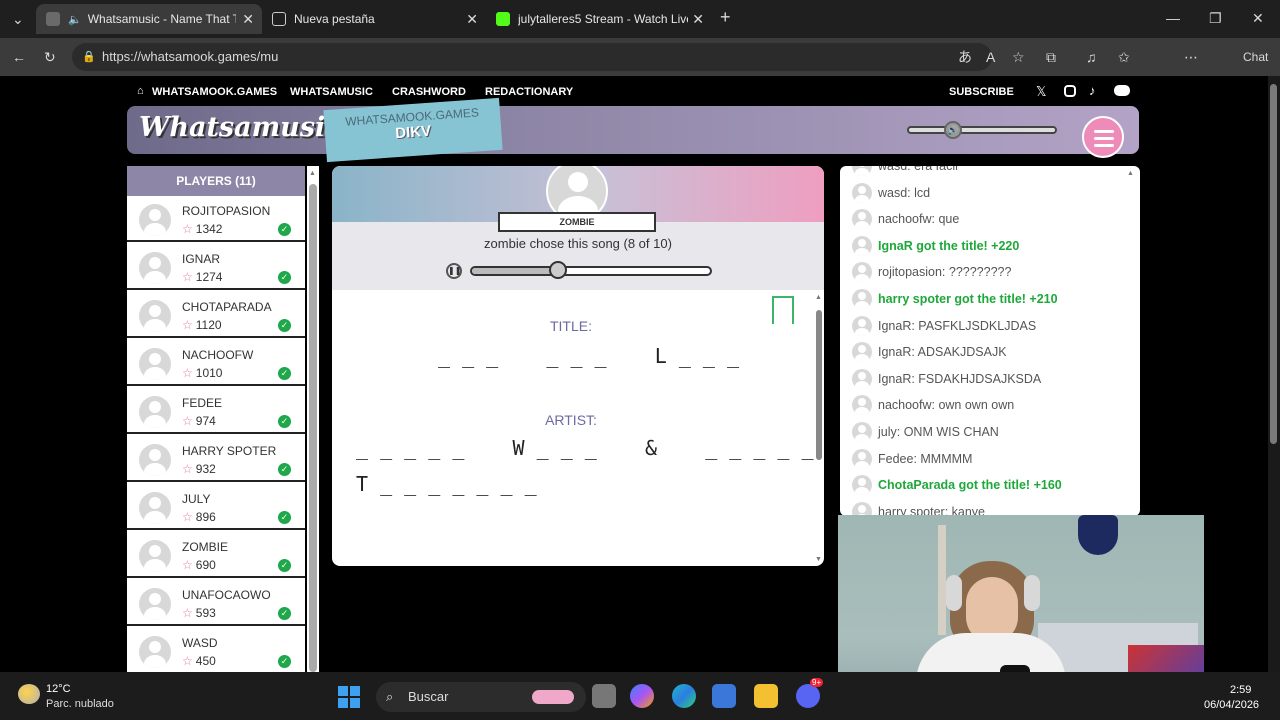 The image size is (1280, 720). Describe the element at coordinates (214, 92) in the screenshot. I see `nav-home-link: WHATSAMOOK.GAMES` at that location.